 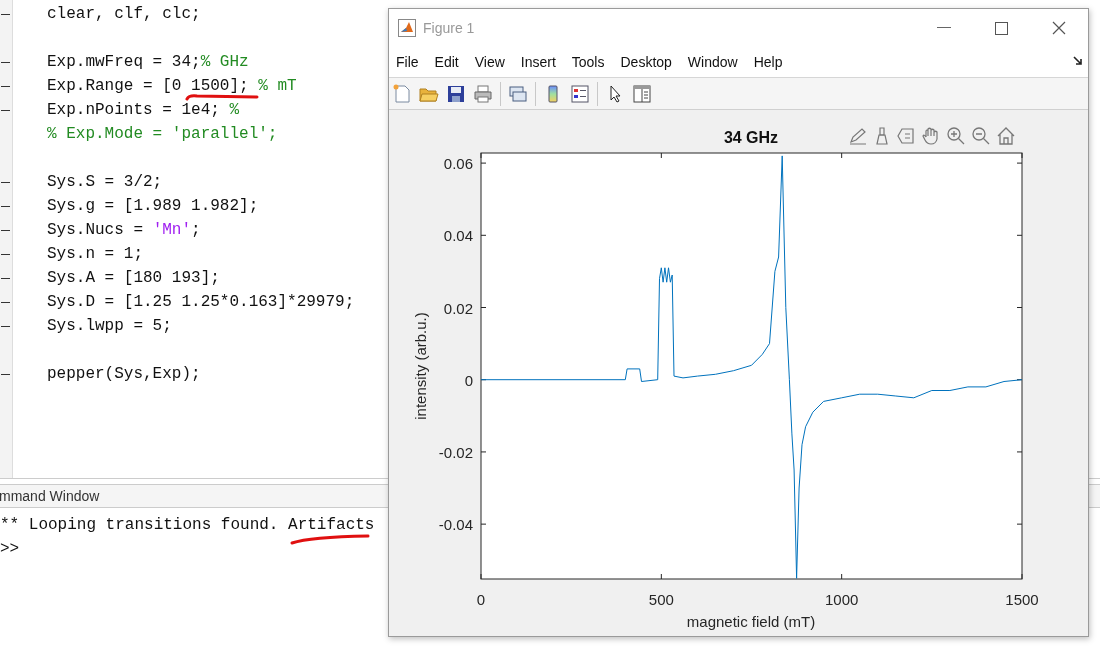 What do you see at coordinates (124, 230) in the screenshot?
I see `code-line: Sys.Nucs = 'Mn';` at bounding box center [124, 230].